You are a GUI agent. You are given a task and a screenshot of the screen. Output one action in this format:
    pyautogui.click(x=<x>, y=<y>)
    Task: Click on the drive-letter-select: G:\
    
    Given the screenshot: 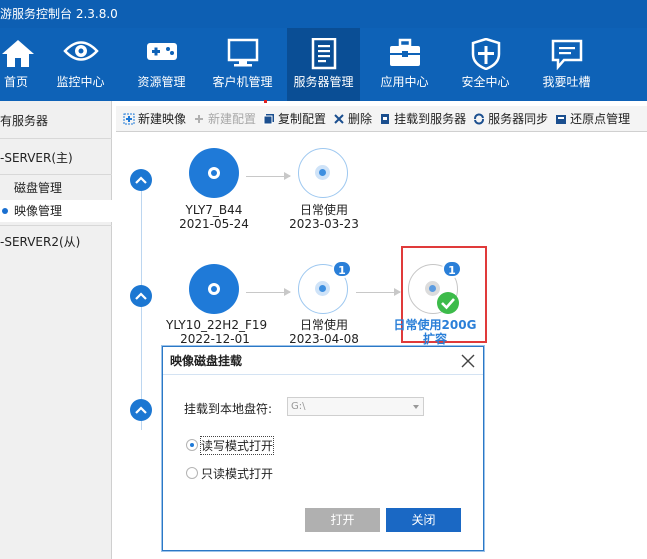 What is the action you would take?
    pyautogui.click(x=355, y=406)
    